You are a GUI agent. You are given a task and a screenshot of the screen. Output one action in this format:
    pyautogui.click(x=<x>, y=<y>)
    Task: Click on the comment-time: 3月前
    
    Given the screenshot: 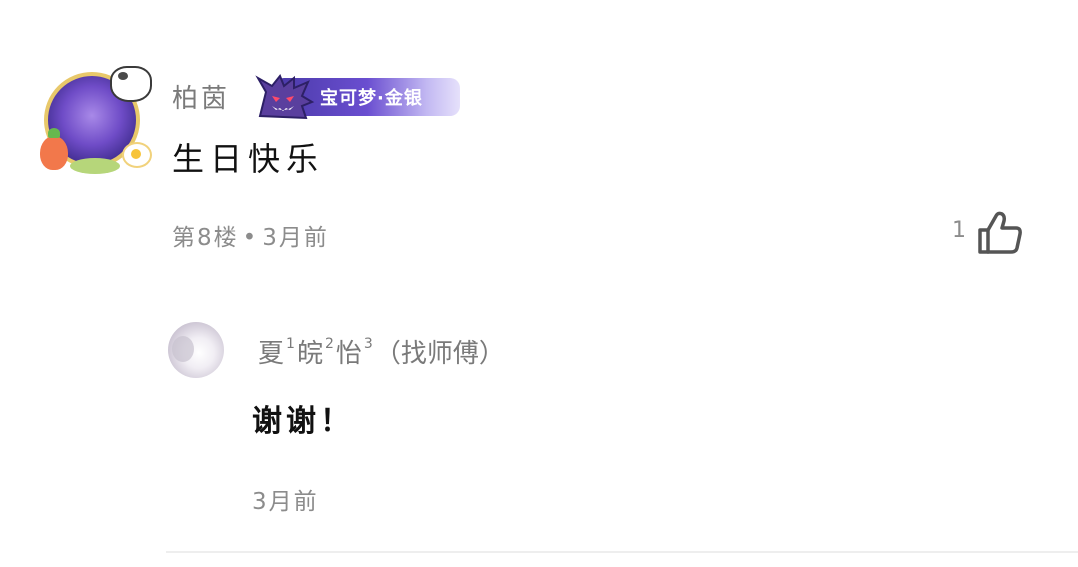 What is the action you would take?
    pyautogui.click(x=295, y=238)
    